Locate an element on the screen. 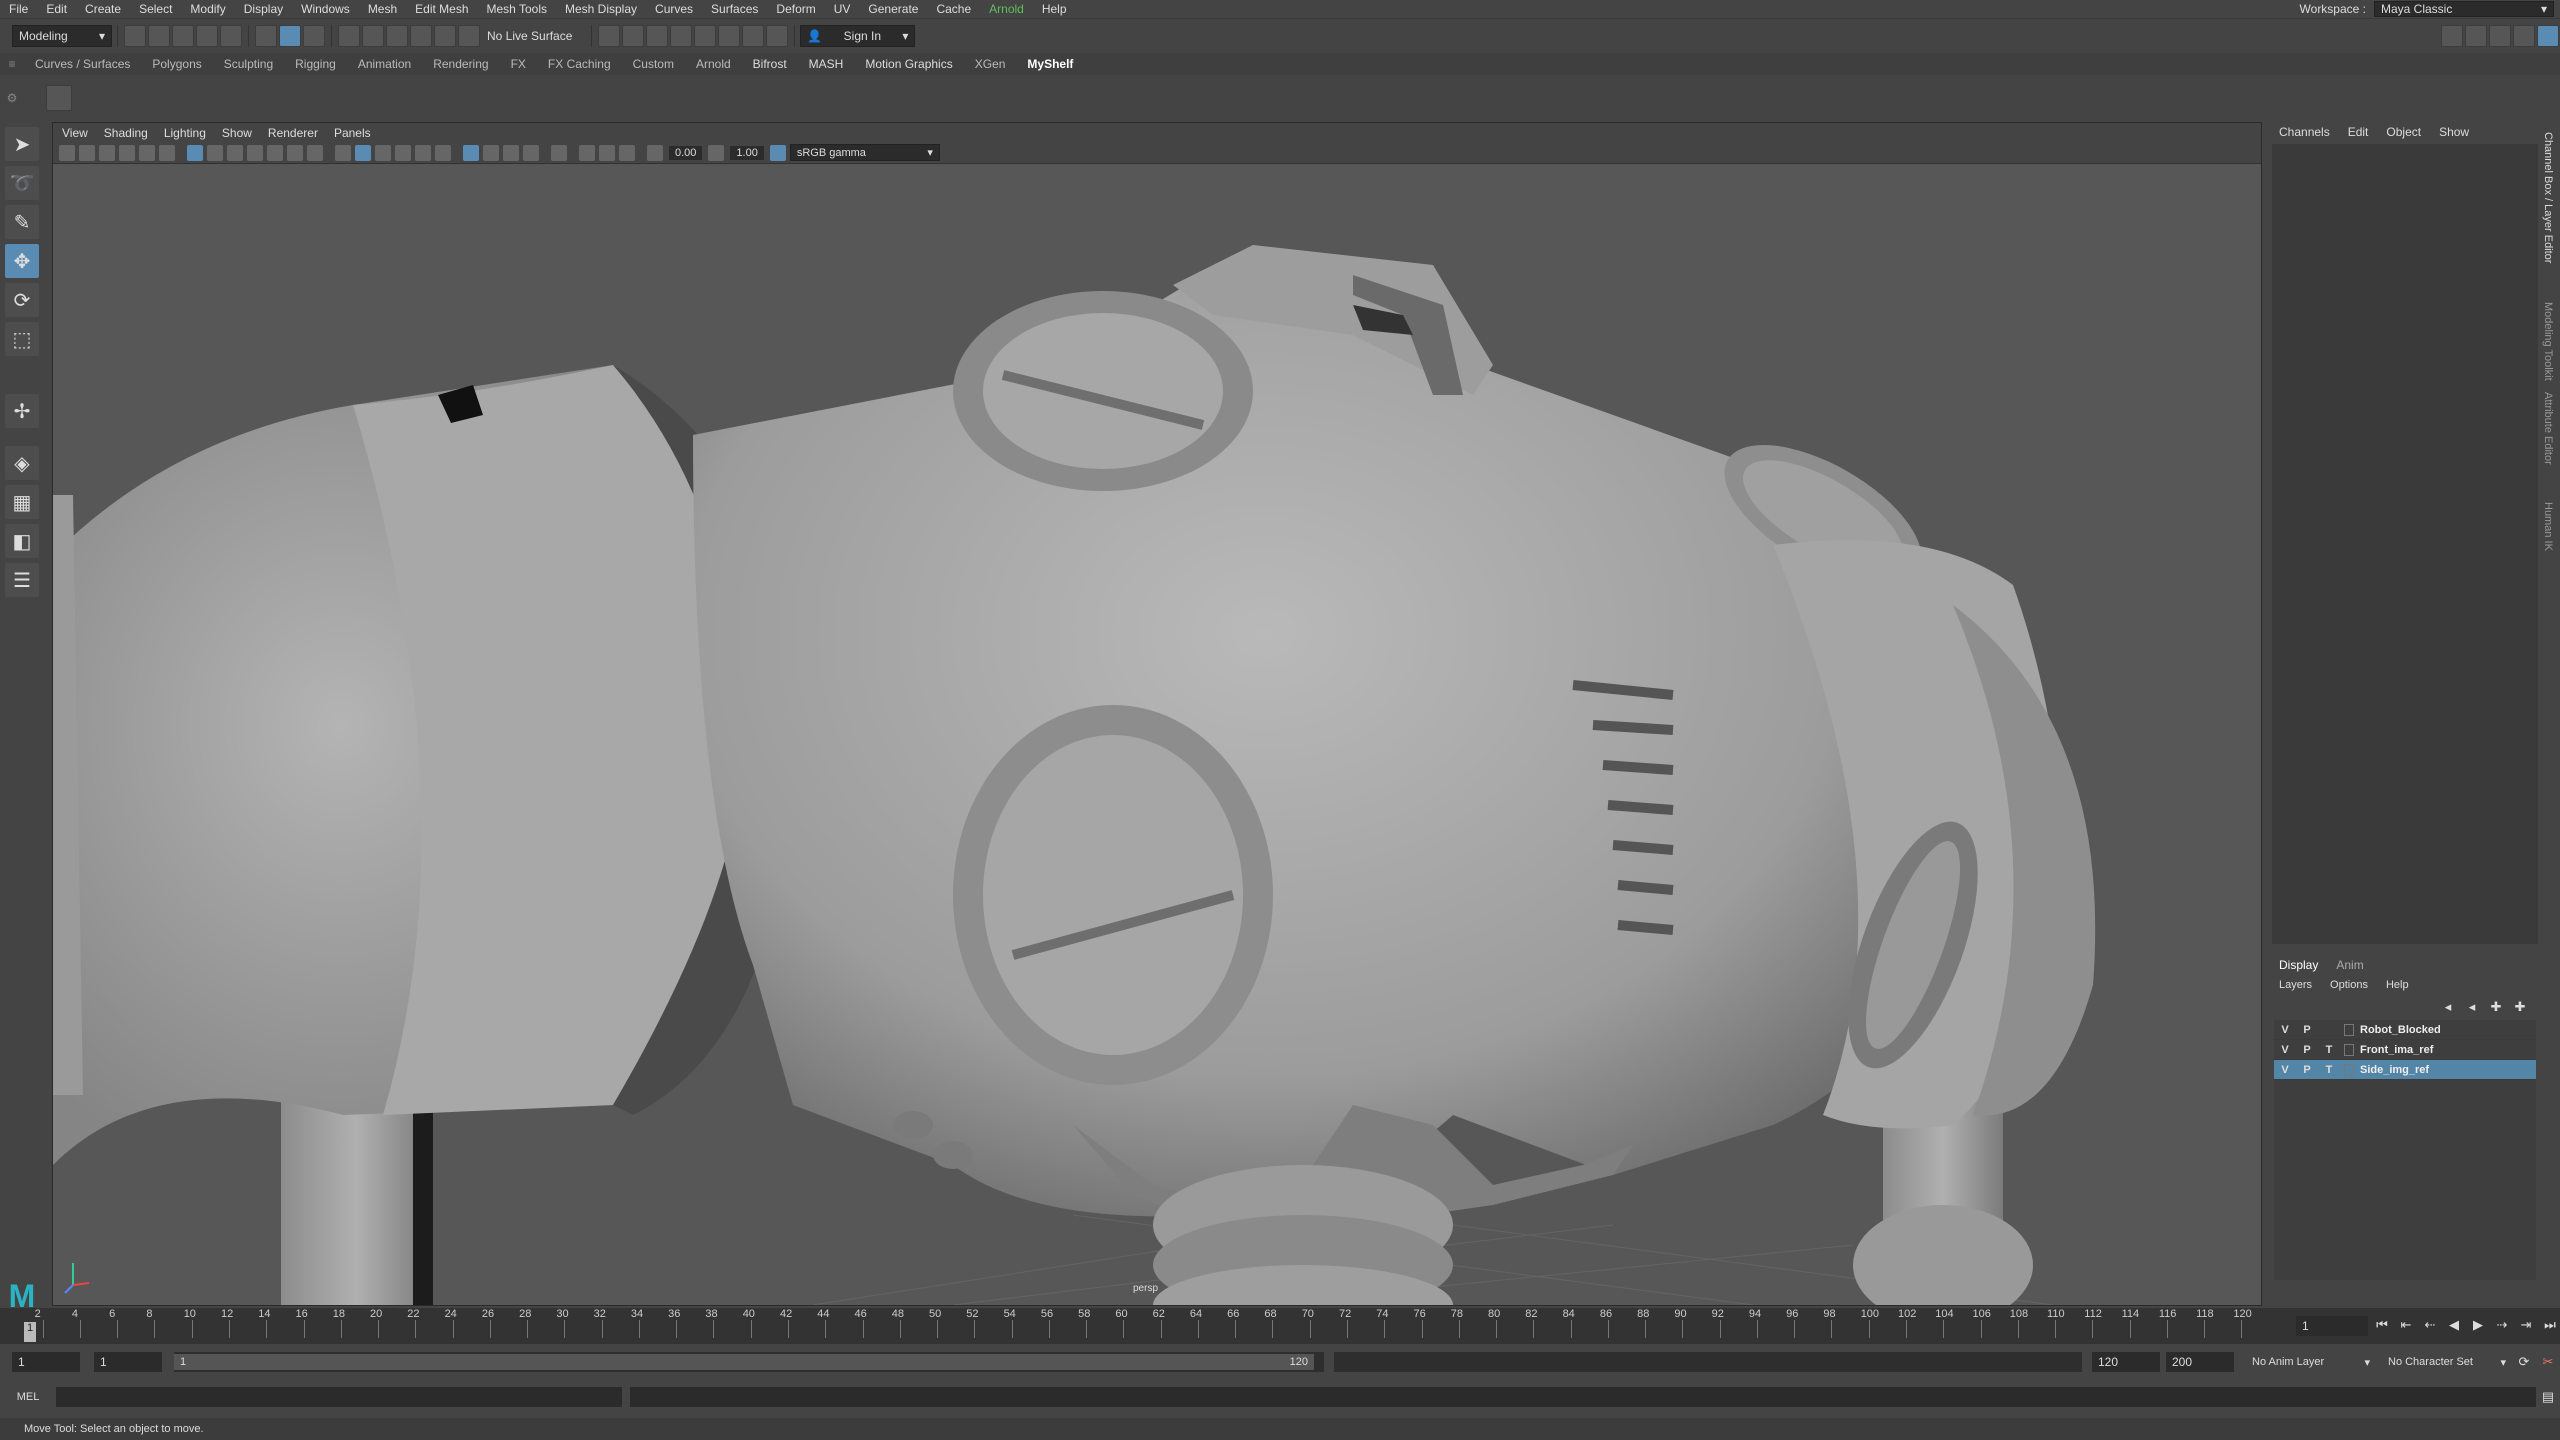  layer-menu-layers: Layers is located at coordinates (2295, 985).